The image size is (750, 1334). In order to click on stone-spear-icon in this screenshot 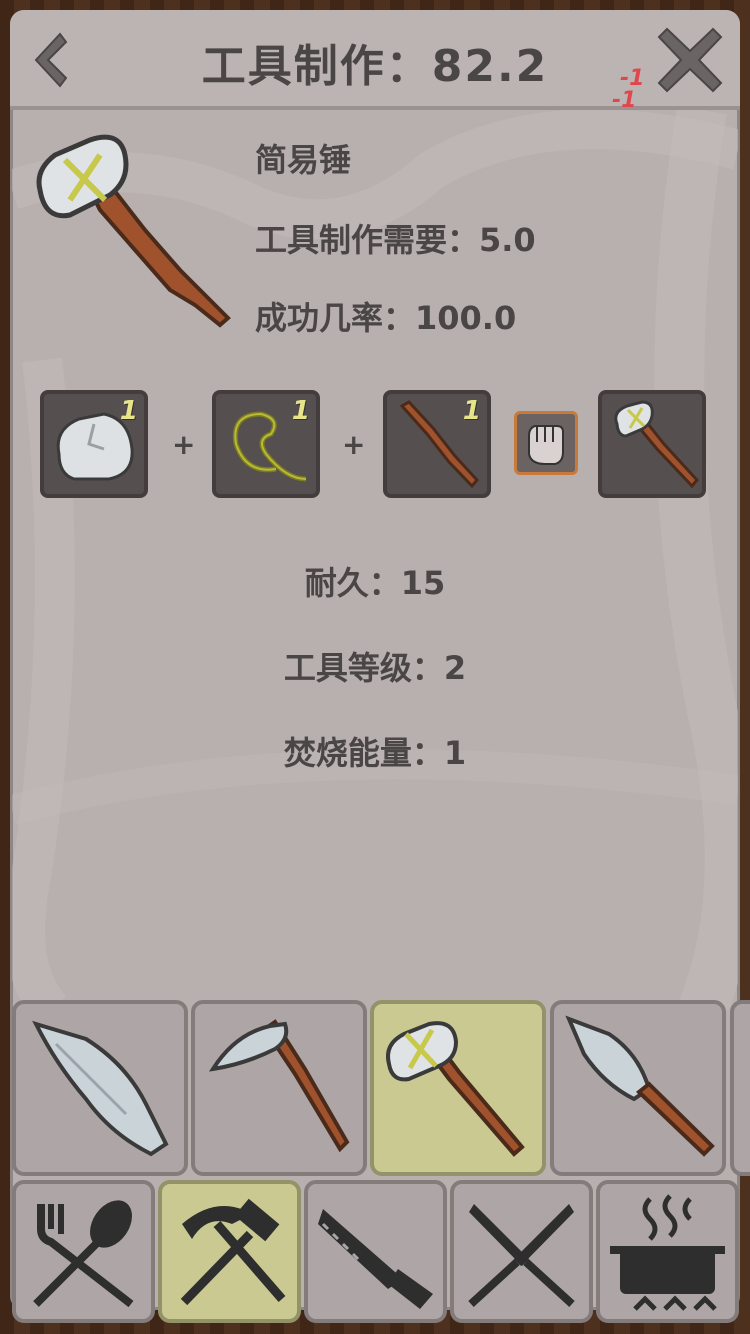, I will do `click(640, 1086)`.